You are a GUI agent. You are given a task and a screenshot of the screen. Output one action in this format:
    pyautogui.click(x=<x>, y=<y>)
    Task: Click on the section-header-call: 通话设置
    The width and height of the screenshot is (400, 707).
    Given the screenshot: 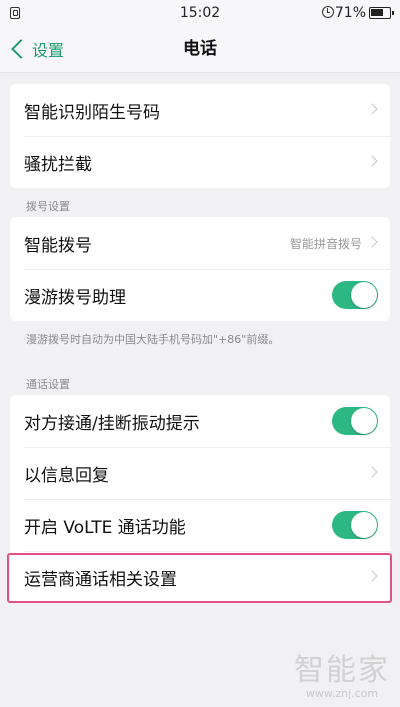 What is the action you would take?
    pyautogui.click(x=48, y=384)
    